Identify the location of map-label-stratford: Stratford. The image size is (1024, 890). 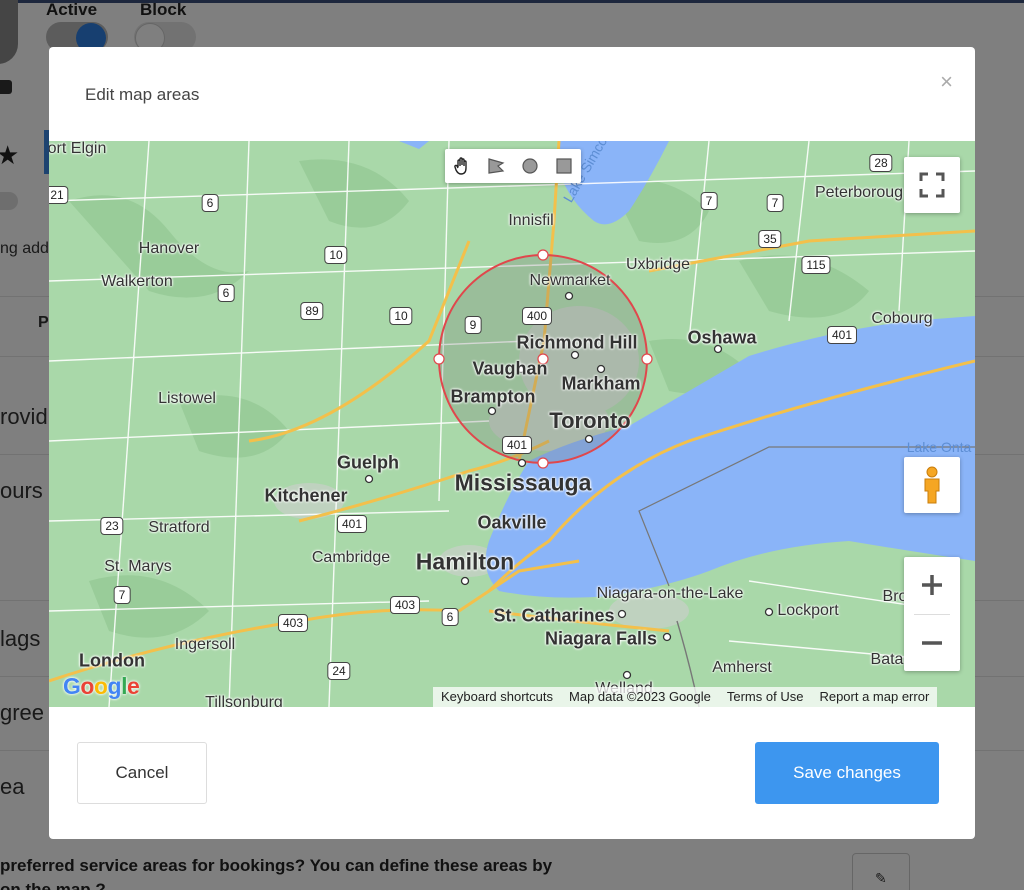
(179, 527).